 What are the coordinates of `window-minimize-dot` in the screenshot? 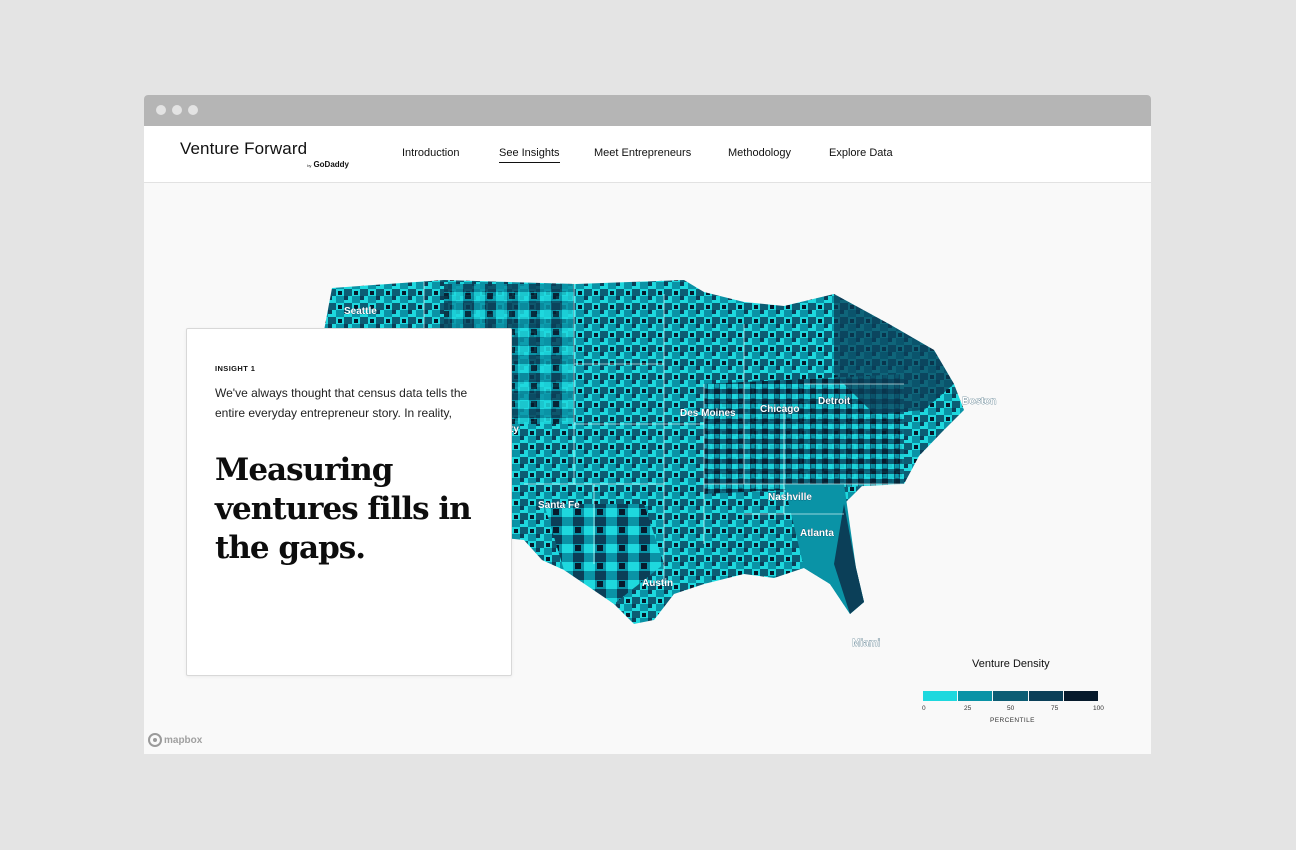 It's located at (177, 110).